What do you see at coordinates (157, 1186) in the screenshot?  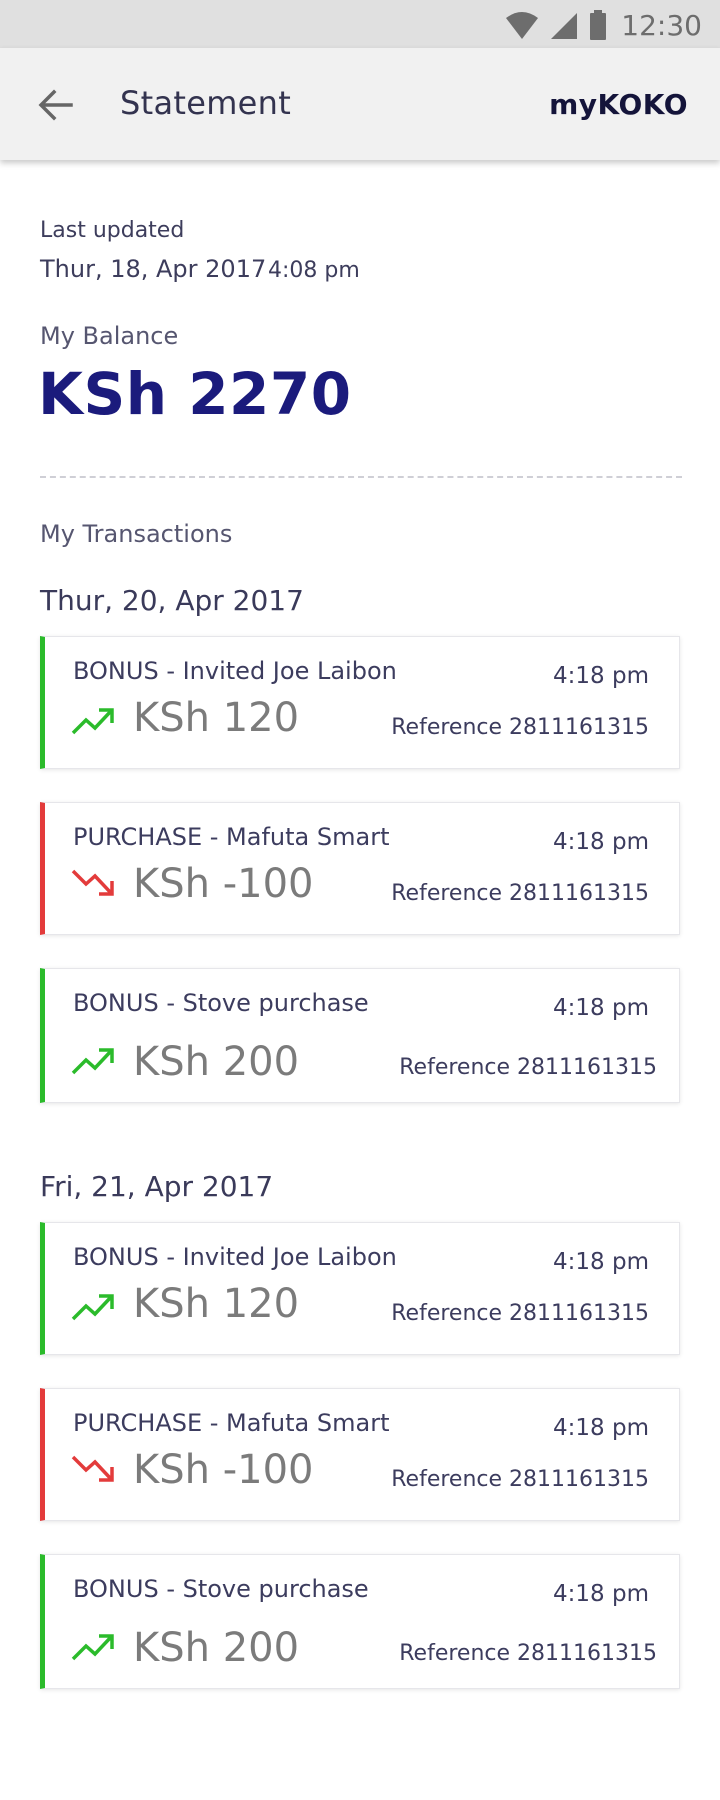 I see `group-date-heading: Fri, 21, Apr 2017` at bounding box center [157, 1186].